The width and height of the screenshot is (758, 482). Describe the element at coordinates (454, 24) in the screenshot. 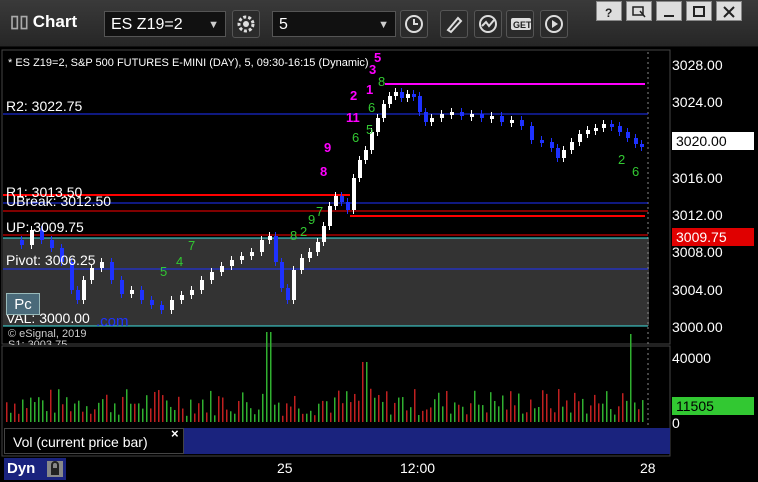

I see `draw-button` at that location.